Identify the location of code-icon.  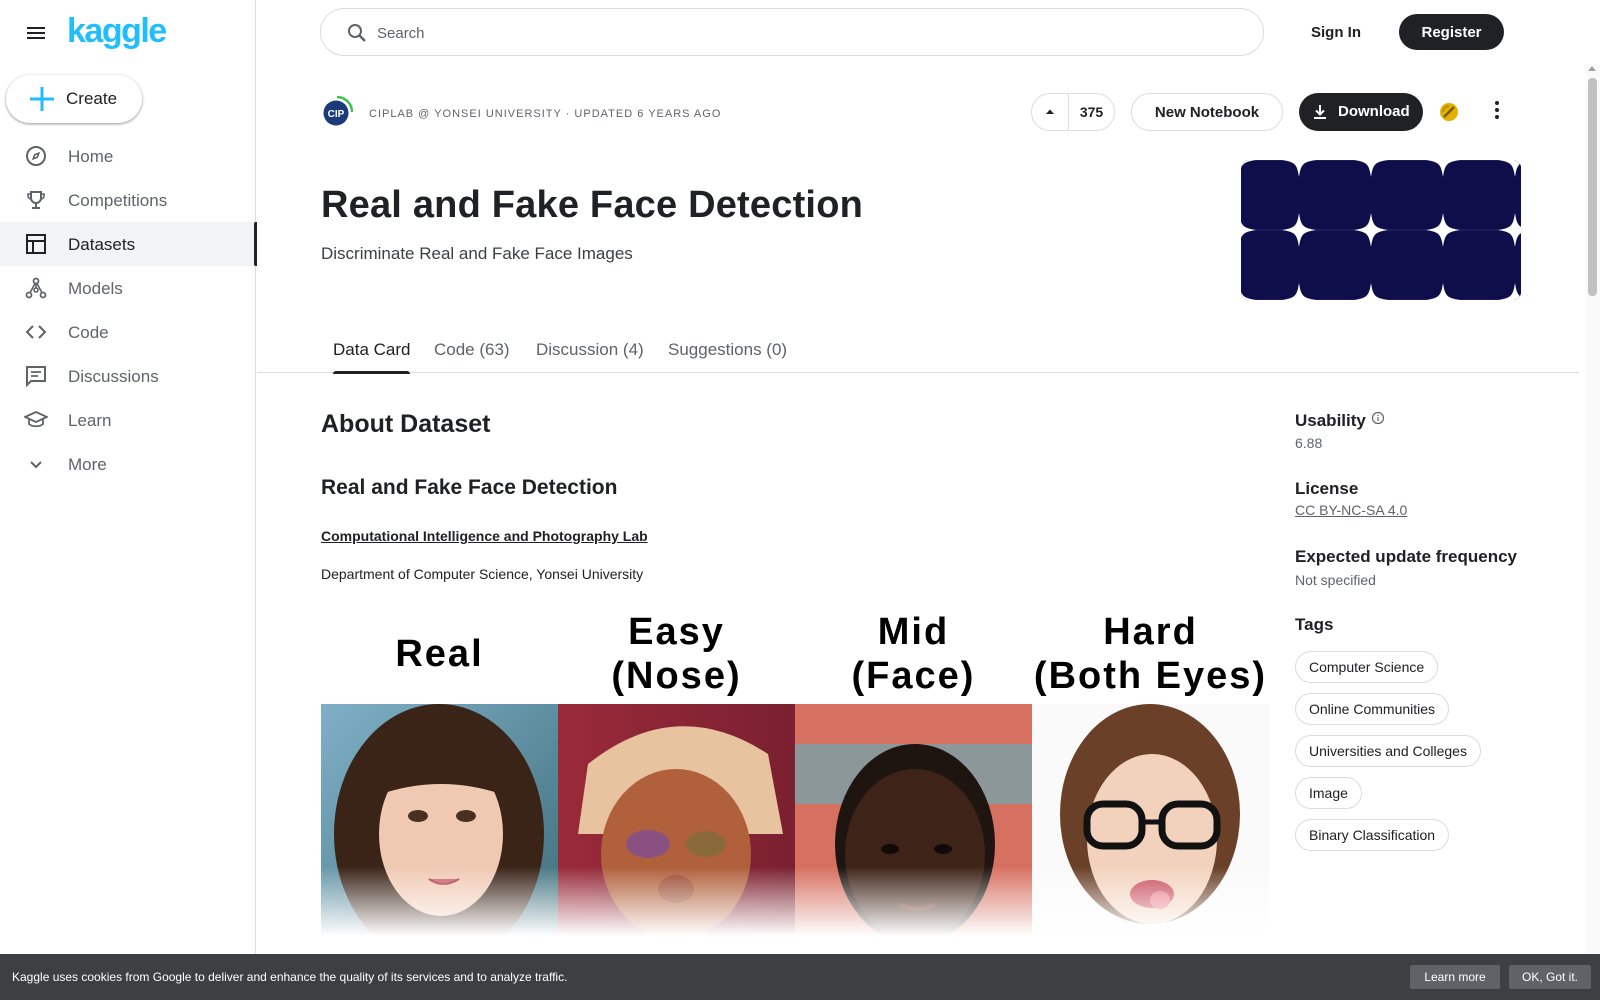
(36, 332).